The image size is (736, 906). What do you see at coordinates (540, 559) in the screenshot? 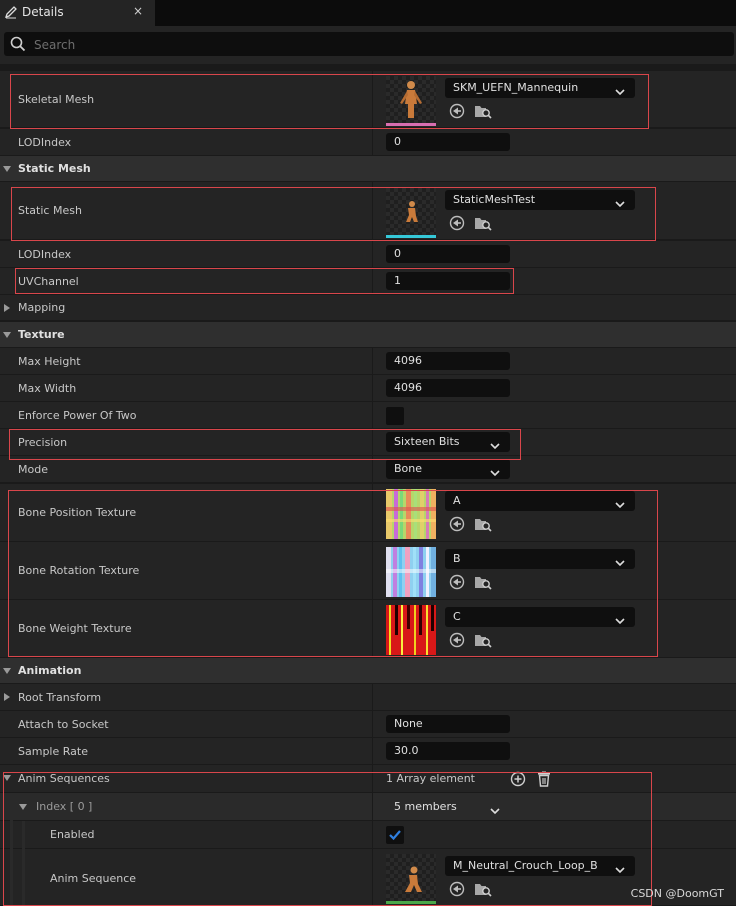
I see `bone-rotation-texture-picker: B` at bounding box center [540, 559].